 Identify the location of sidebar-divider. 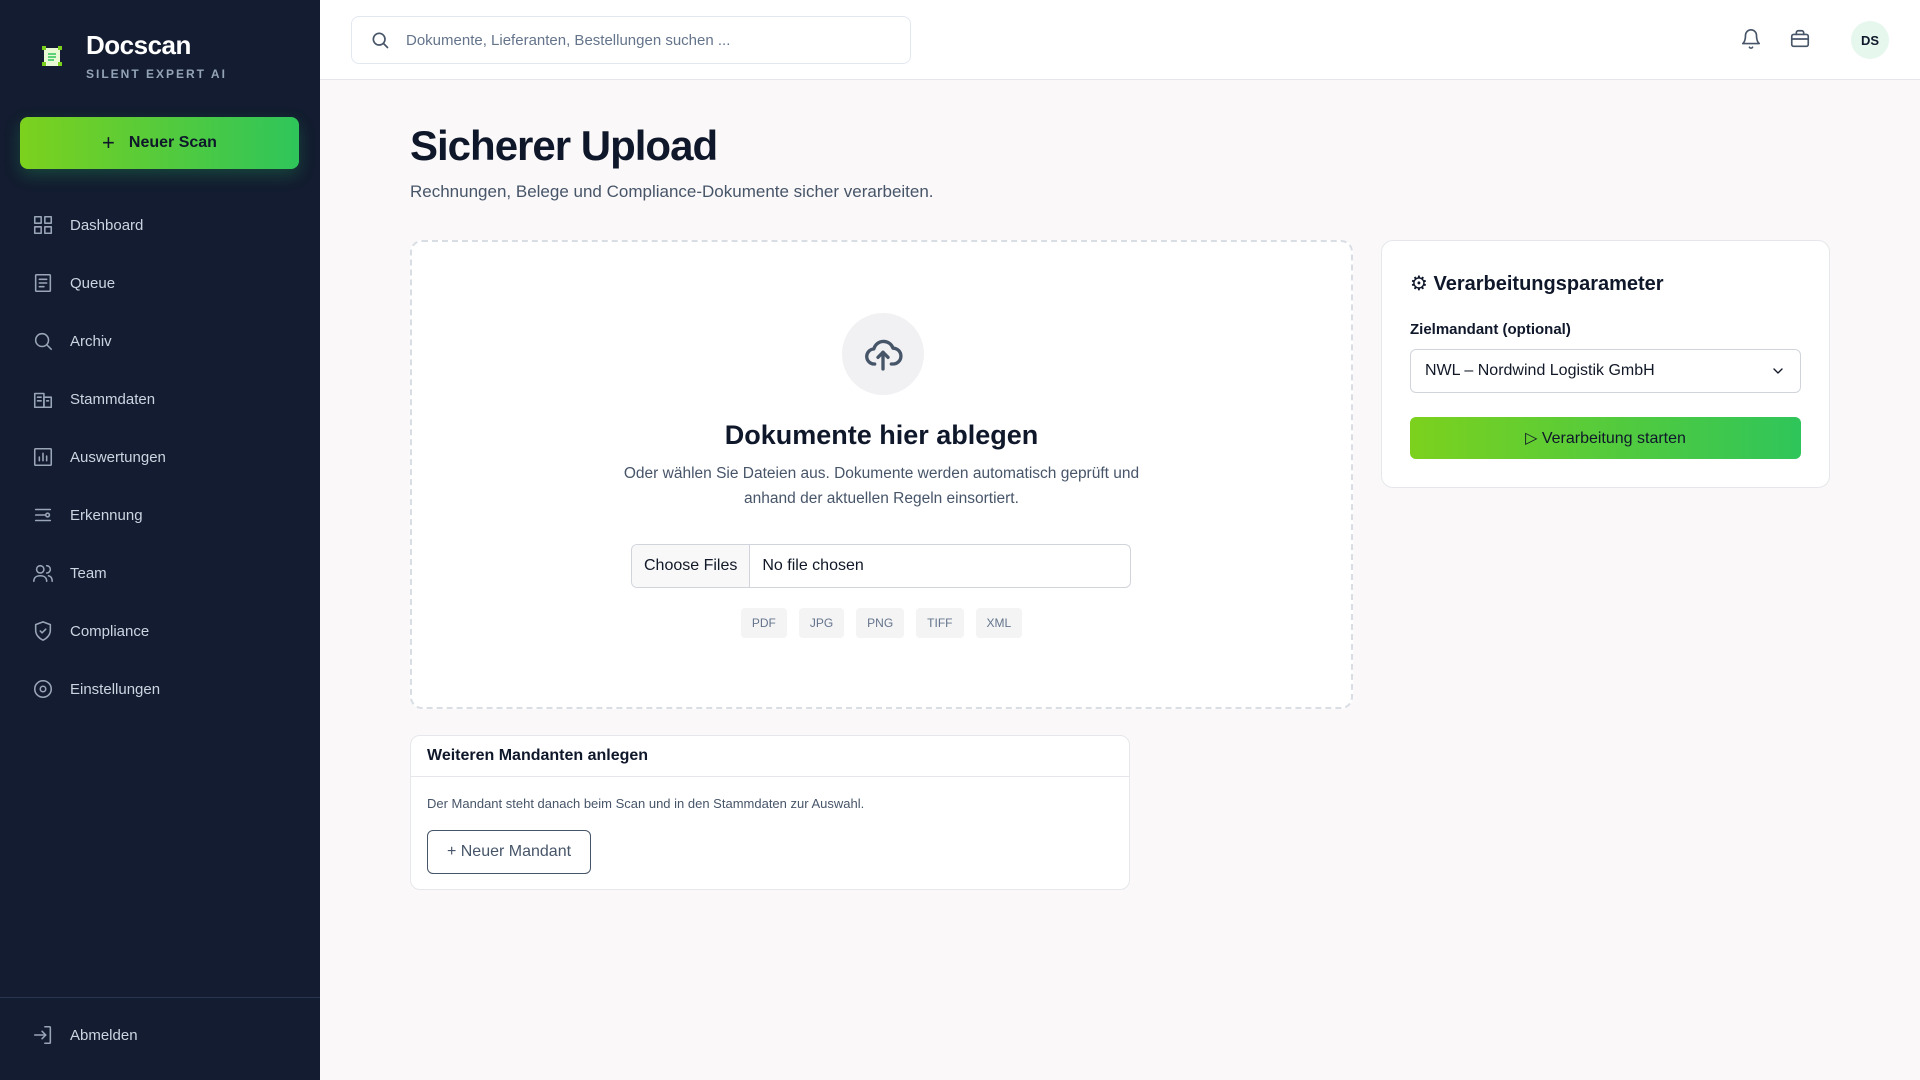
(160, 997).